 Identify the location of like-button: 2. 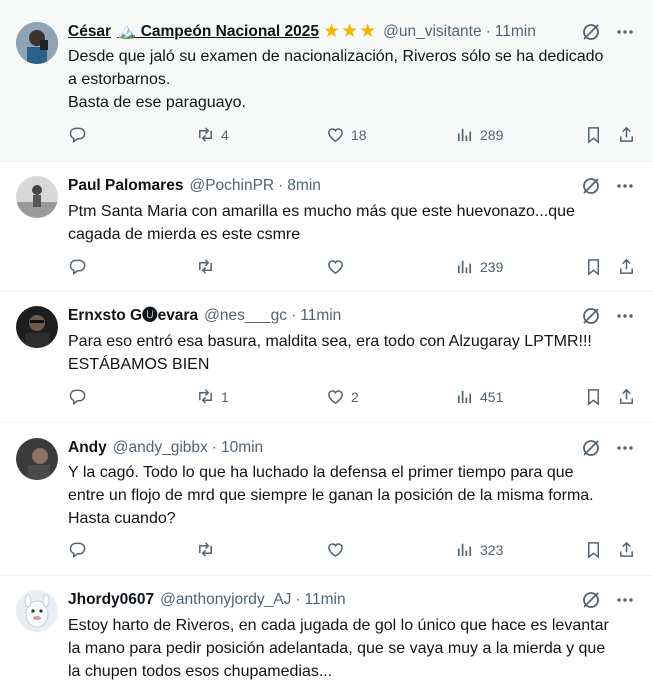
(342, 396).